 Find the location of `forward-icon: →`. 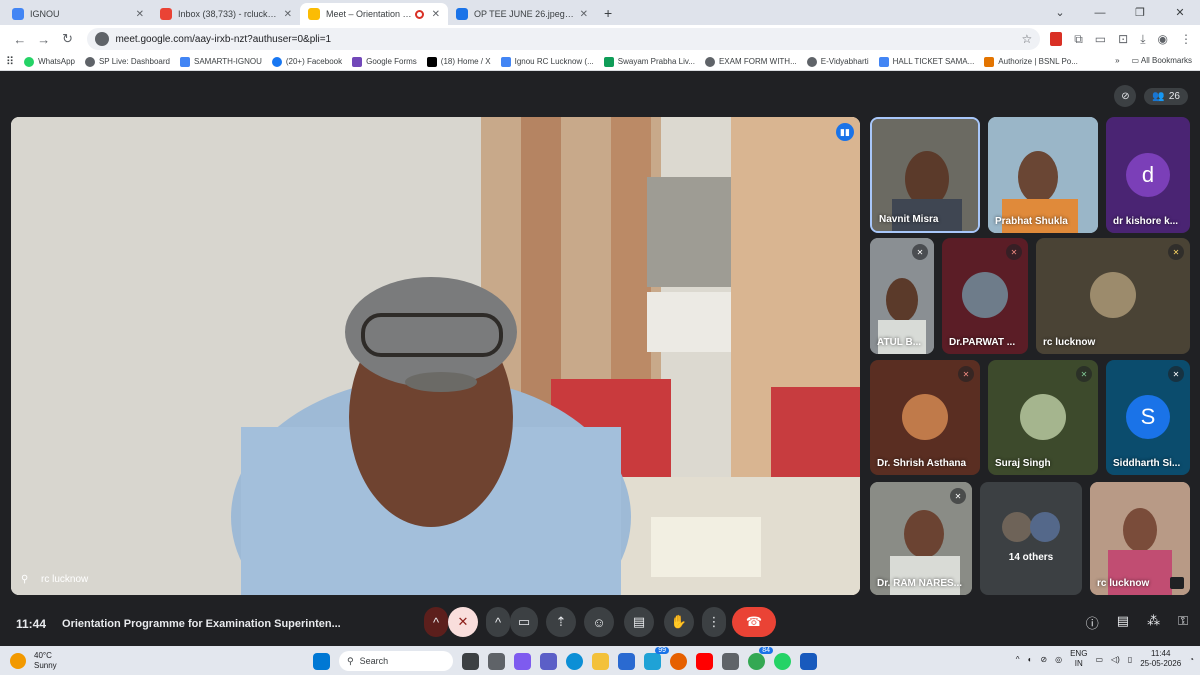

forward-icon: → is located at coordinates (44, 39).